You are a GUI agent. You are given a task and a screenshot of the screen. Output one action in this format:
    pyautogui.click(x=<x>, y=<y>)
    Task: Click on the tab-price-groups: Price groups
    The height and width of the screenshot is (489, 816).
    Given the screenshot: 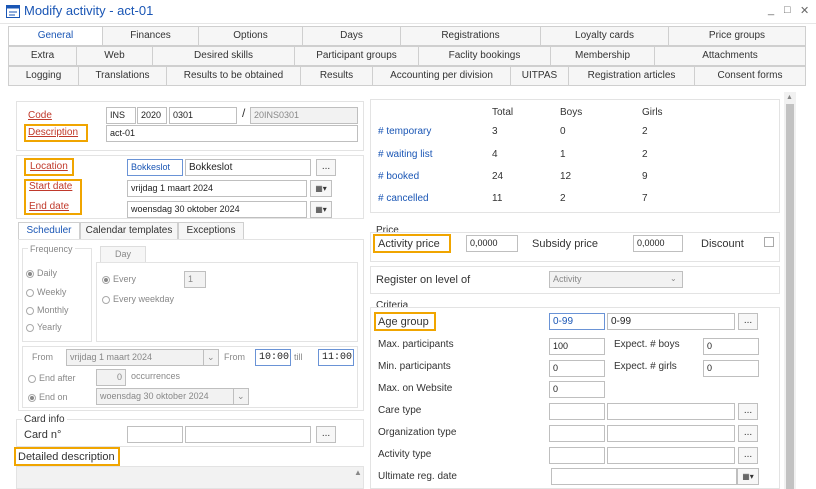 What is the action you would take?
    pyautogui.click(x=737, y=36)
    